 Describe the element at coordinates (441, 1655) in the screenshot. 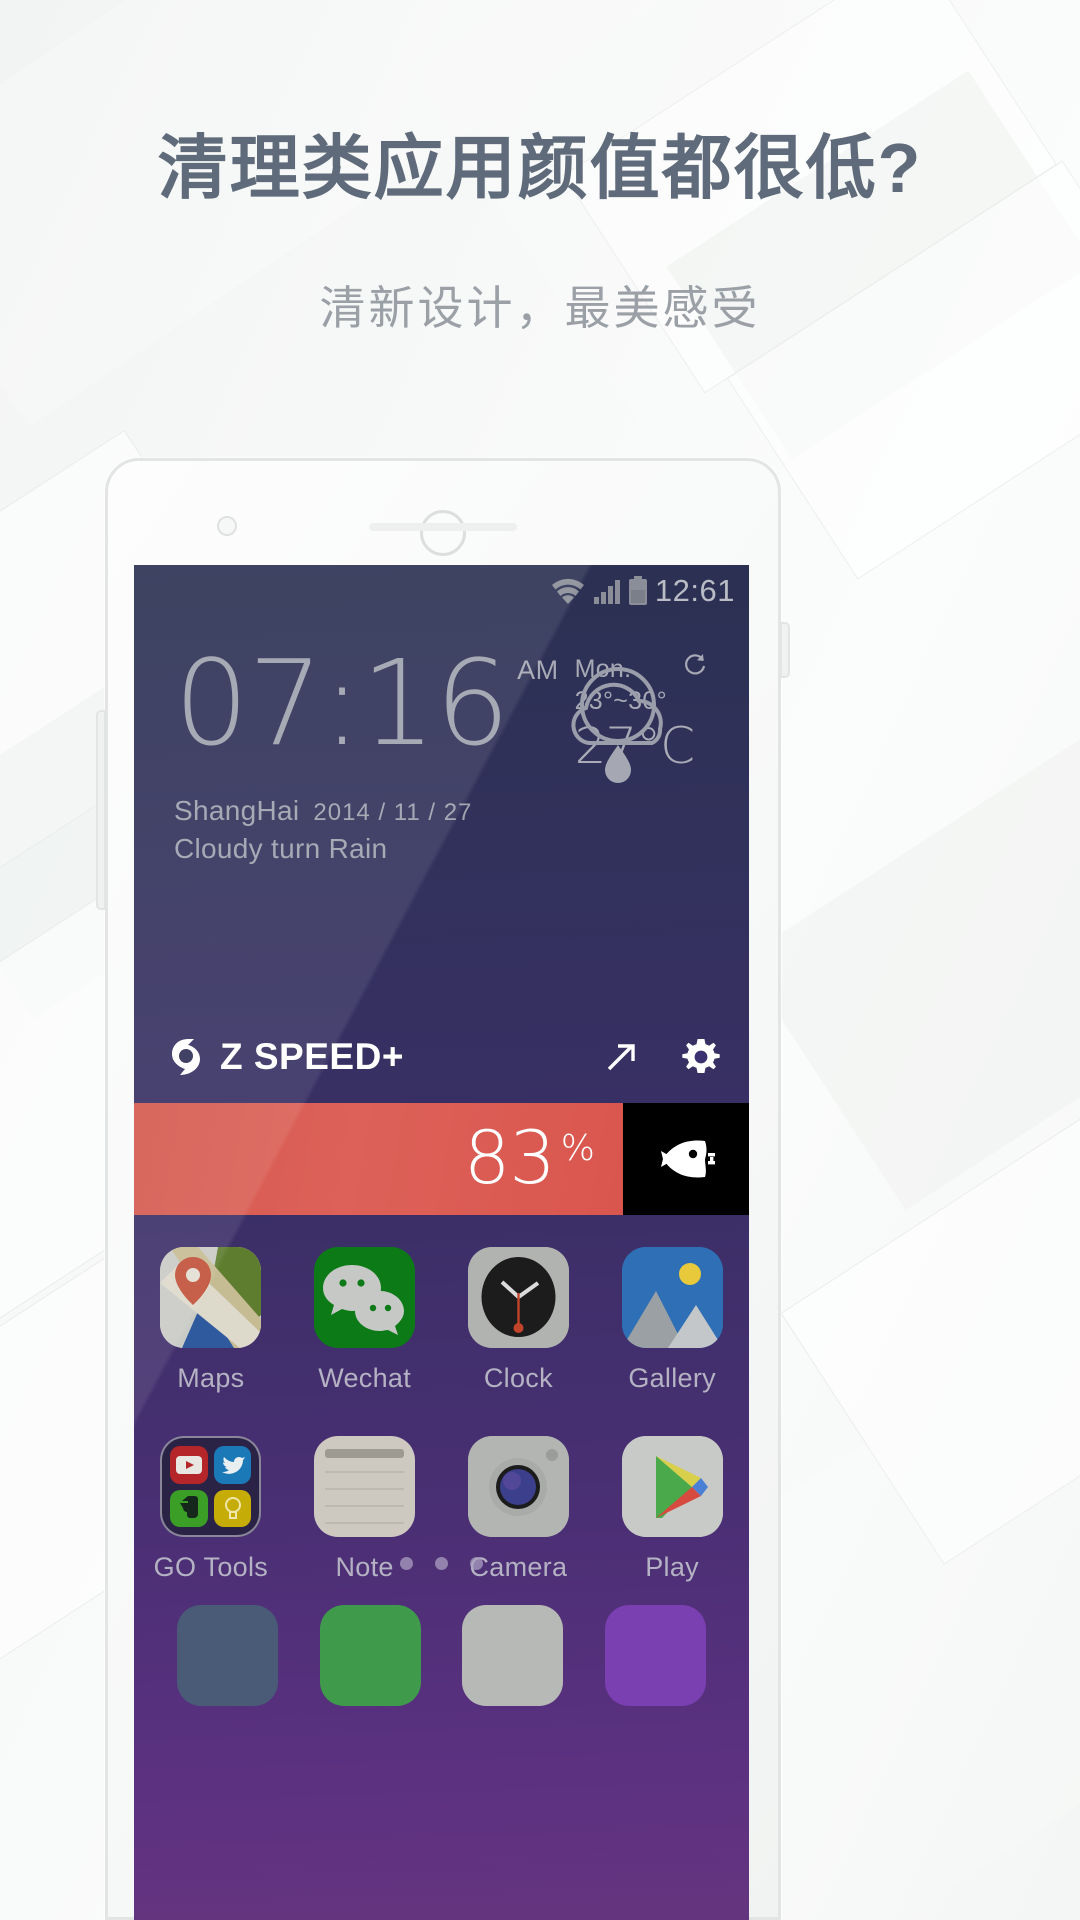

I see `dock` at that location.